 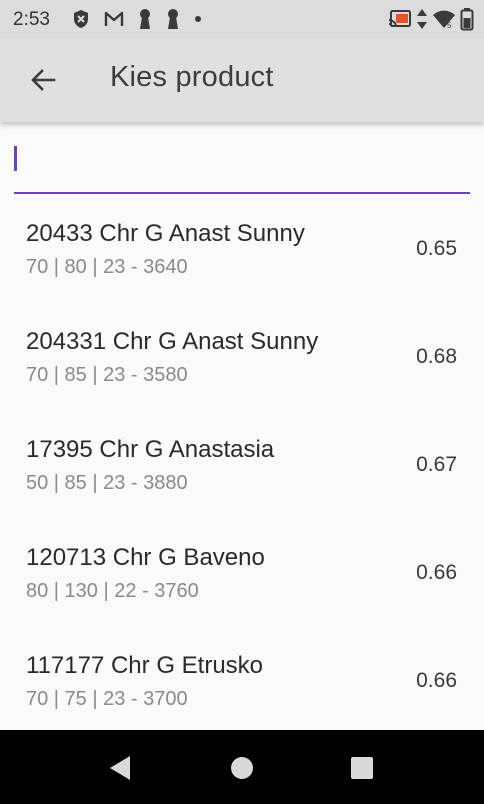 What do you see at coordinates (107, 267) in the screenshot?
I see `product-subtitle: 70 | 80 | 23 - 3640` at bounding box center [107, 267].